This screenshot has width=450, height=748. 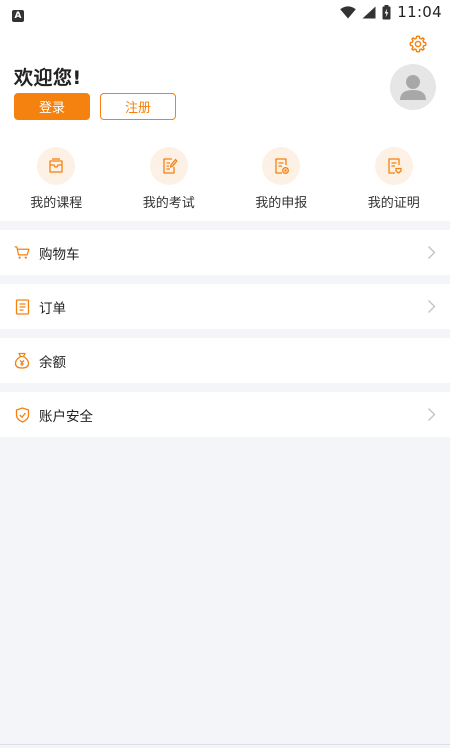 What do you see at coordinates (52, 308) in the screenshot?
I see `menu-item-label: 订单` at bounding box center [52, 308].